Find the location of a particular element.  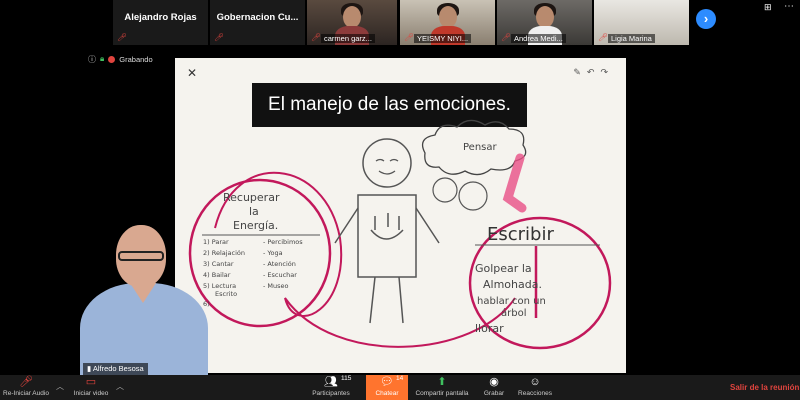

figure-head is located at coordinates (387, 163).